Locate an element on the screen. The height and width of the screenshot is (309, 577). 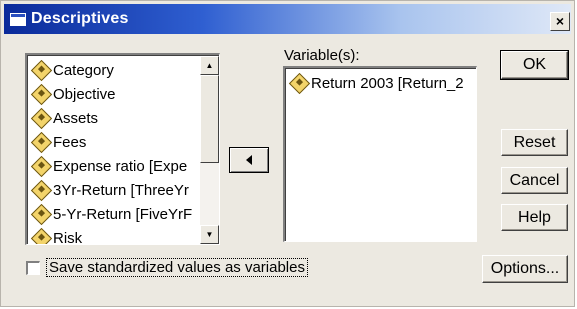
list-item-label: 3Yr-Return [ThreeYr is located at coordinates (121, 190).